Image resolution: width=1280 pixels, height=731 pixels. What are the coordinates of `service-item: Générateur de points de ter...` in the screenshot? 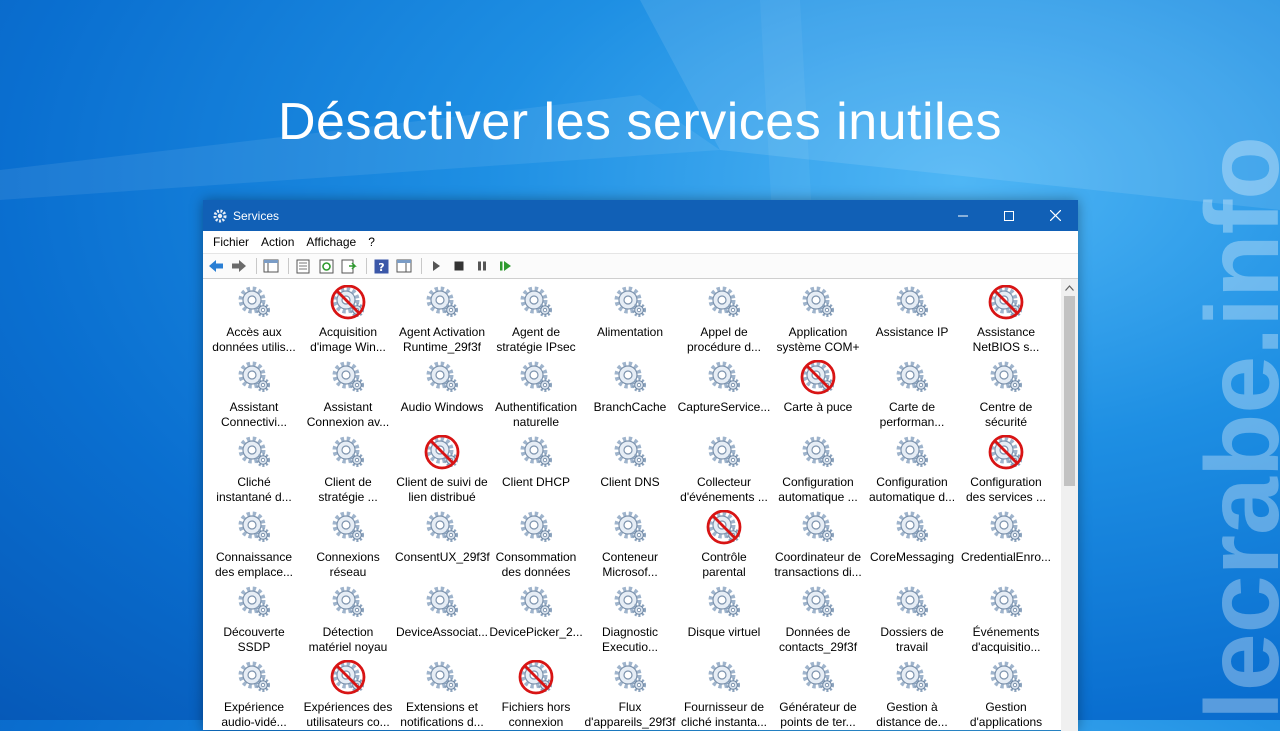 It's located at (818, 695).